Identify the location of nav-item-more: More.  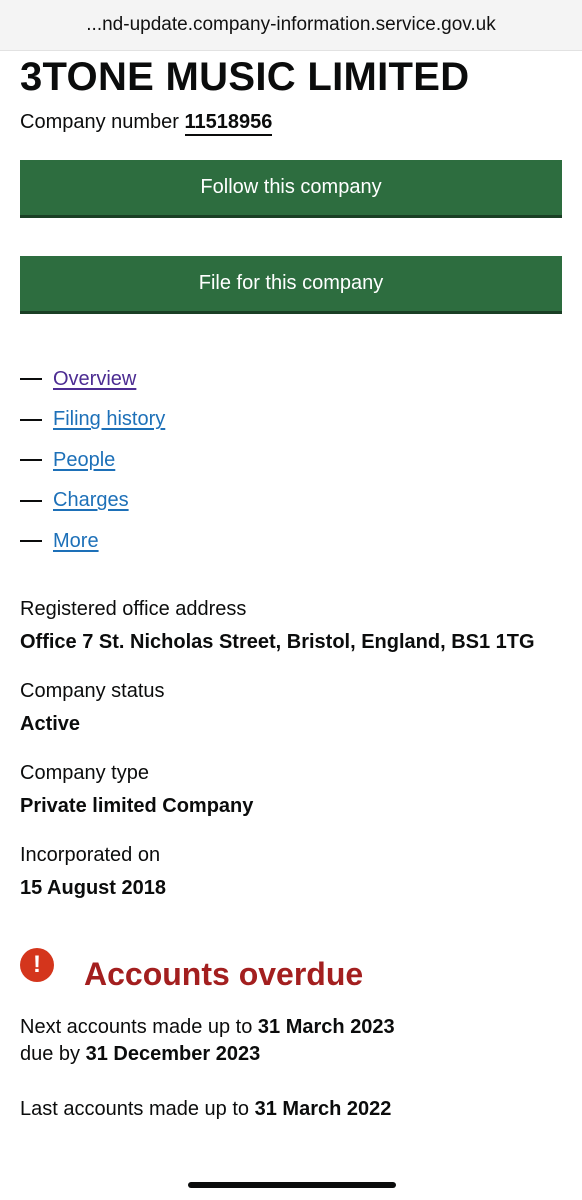
(291, 541).